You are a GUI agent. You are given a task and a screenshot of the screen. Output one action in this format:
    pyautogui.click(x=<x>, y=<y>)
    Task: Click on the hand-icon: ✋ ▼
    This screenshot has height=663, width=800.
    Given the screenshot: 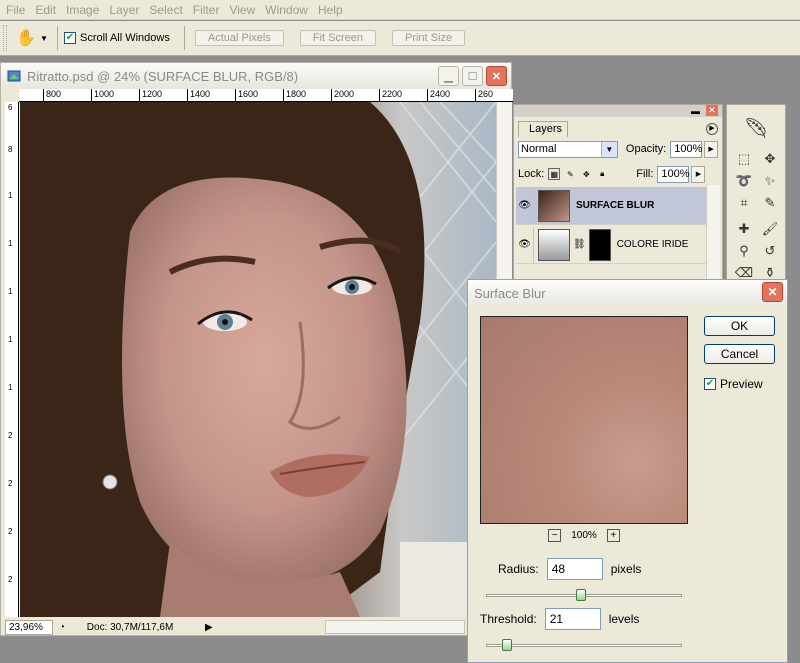 What is the action you would take?
    pyautogui.click(x=32, y=38)
    